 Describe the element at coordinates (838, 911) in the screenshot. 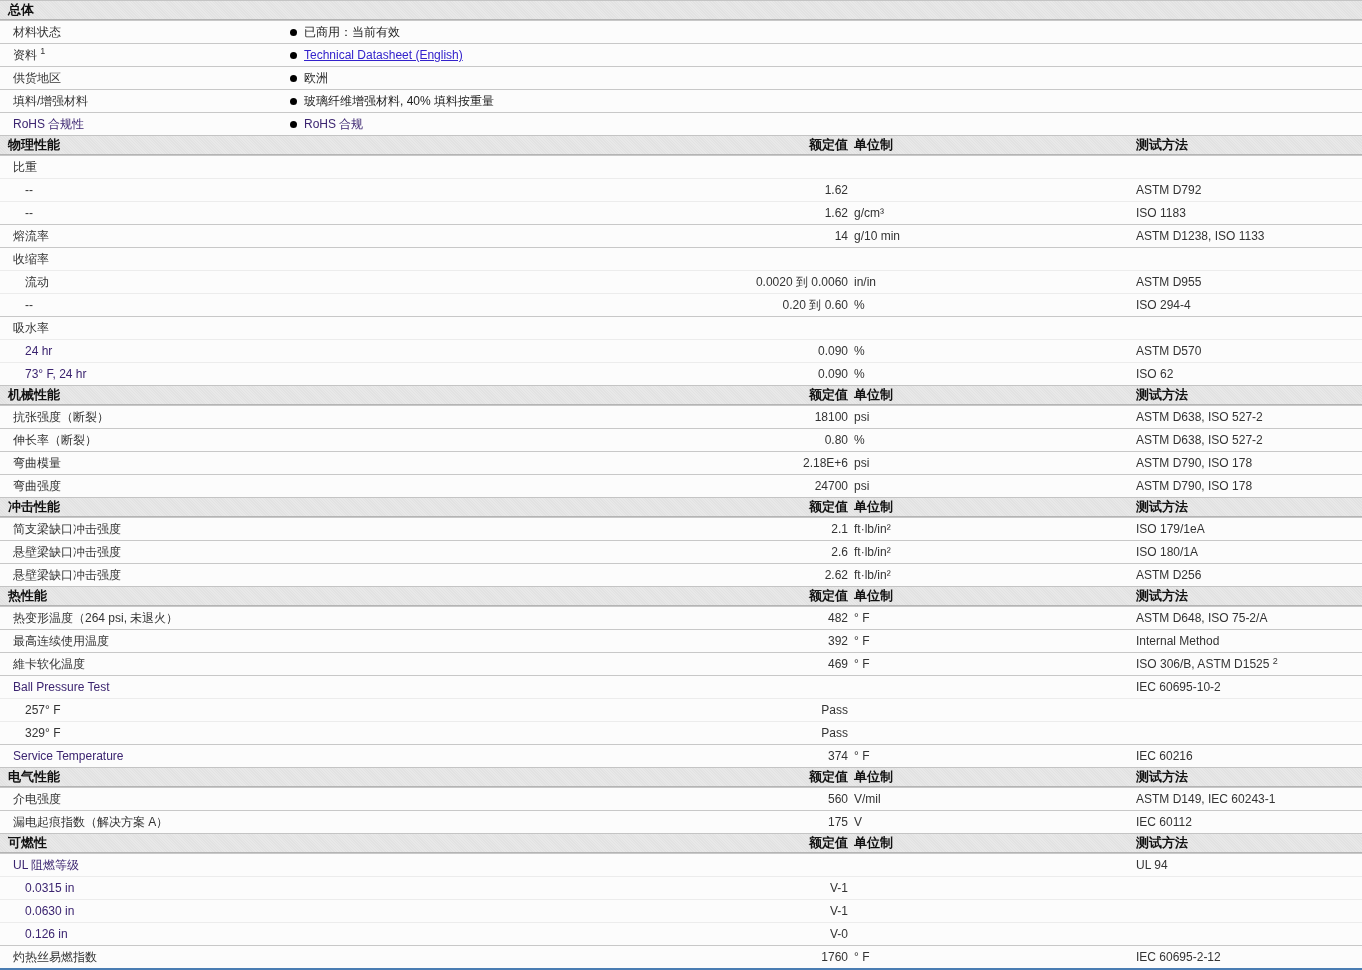

I see `property-value: V-1` at that location.